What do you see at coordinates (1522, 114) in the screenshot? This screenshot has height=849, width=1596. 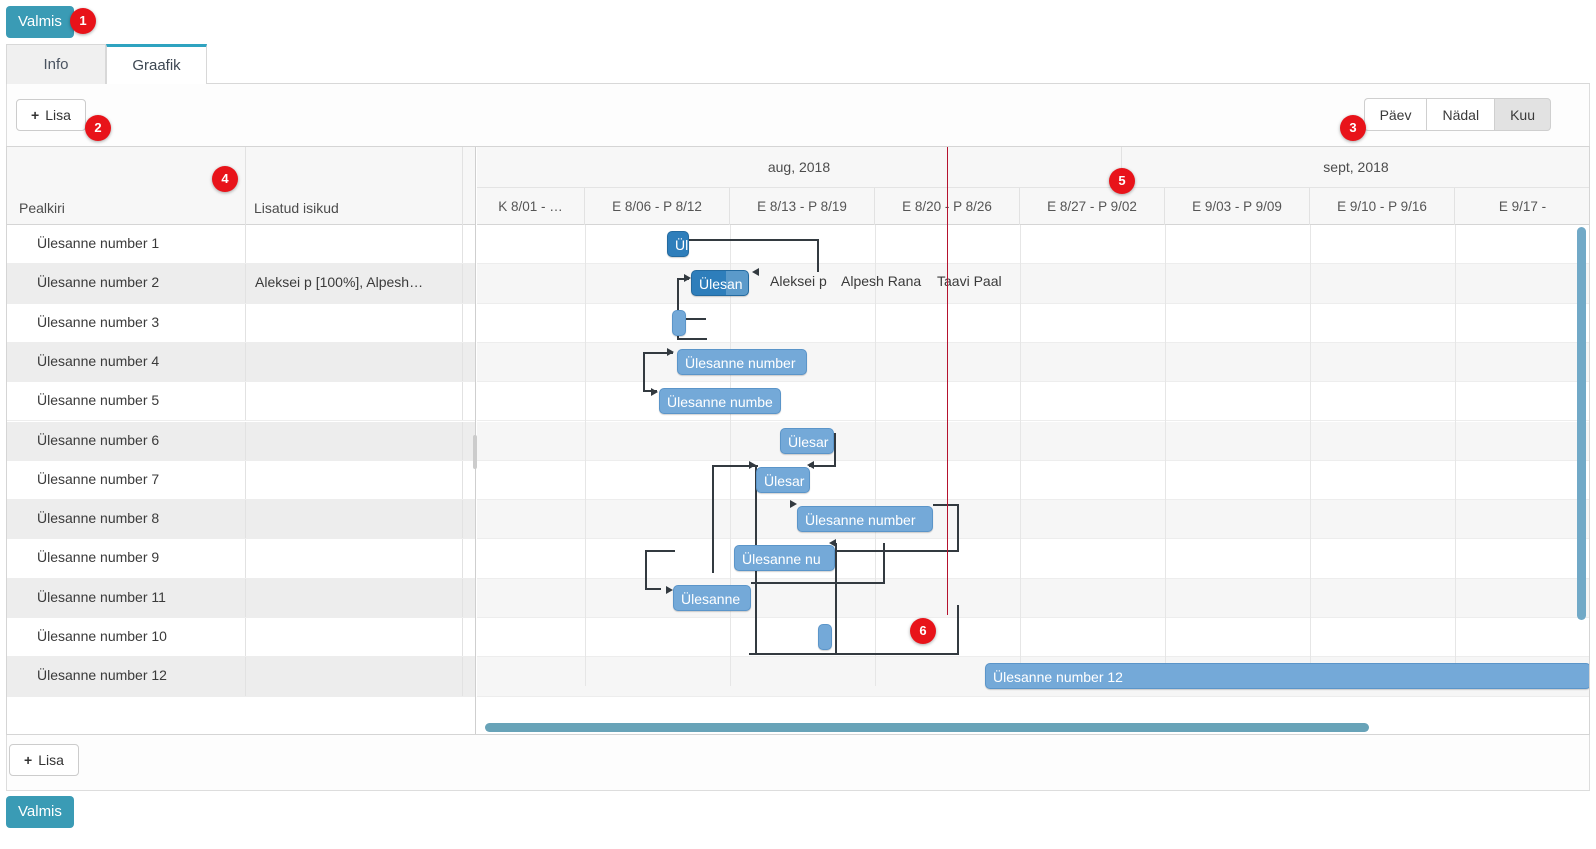 I see `view-mode-month: Kuu` at bounding box center [1522, 114].